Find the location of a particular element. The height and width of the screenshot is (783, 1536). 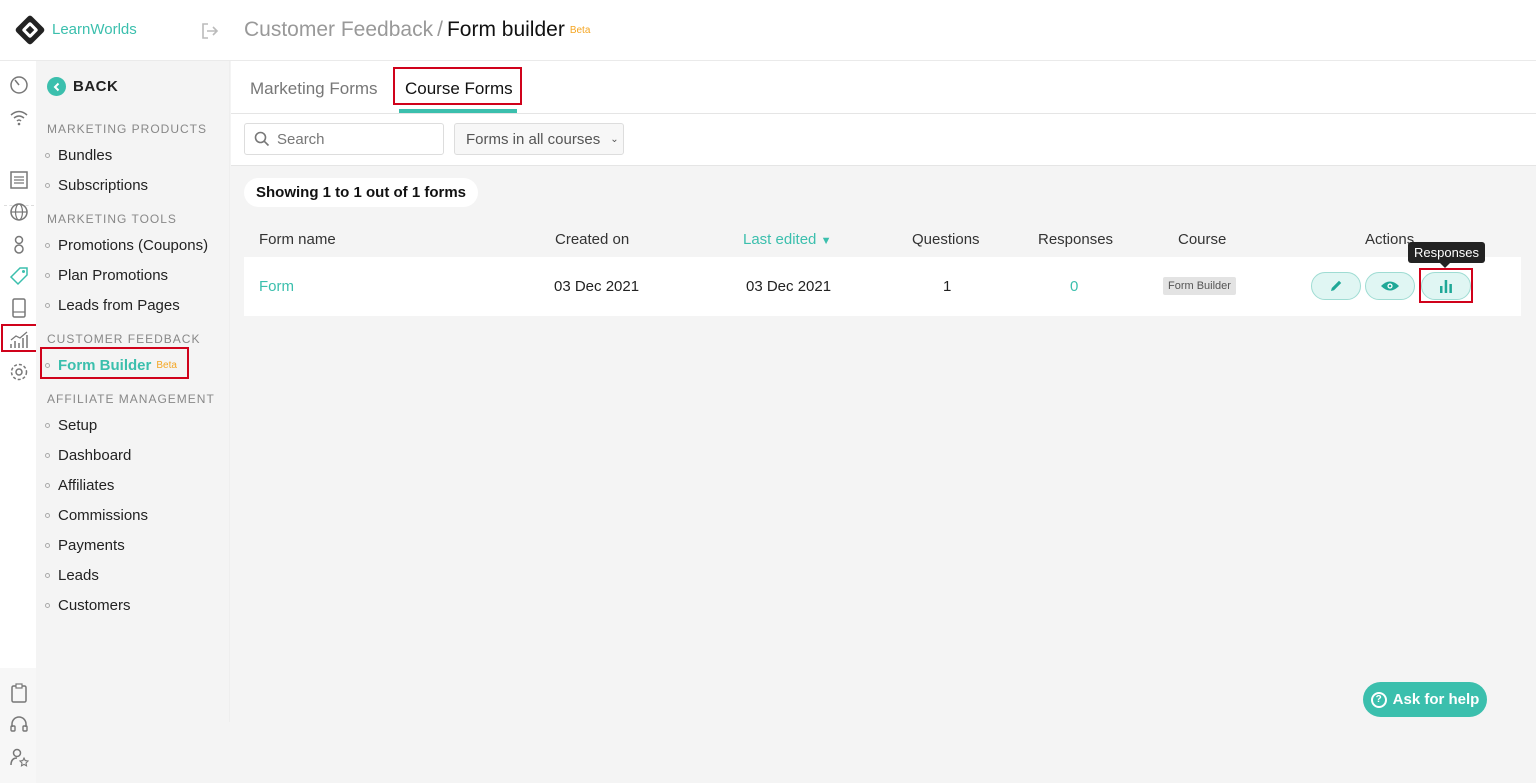

globe-icon is located at coordinates (19, 212).